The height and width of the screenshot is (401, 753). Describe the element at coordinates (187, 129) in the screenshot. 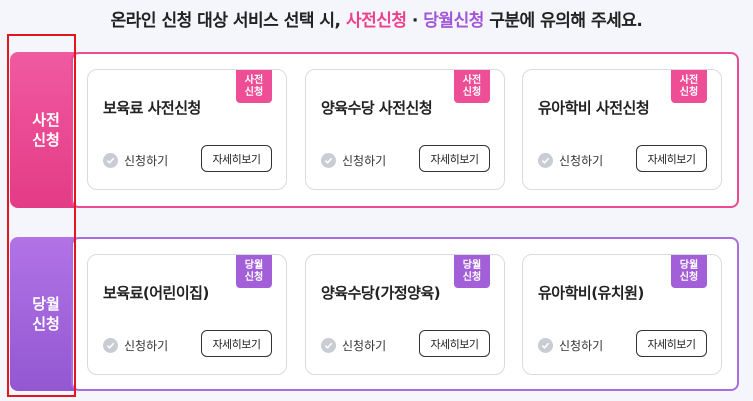

I see `service-card: 사전 신청 보육료 사전신청 신청하기 자세히보기` at that location.